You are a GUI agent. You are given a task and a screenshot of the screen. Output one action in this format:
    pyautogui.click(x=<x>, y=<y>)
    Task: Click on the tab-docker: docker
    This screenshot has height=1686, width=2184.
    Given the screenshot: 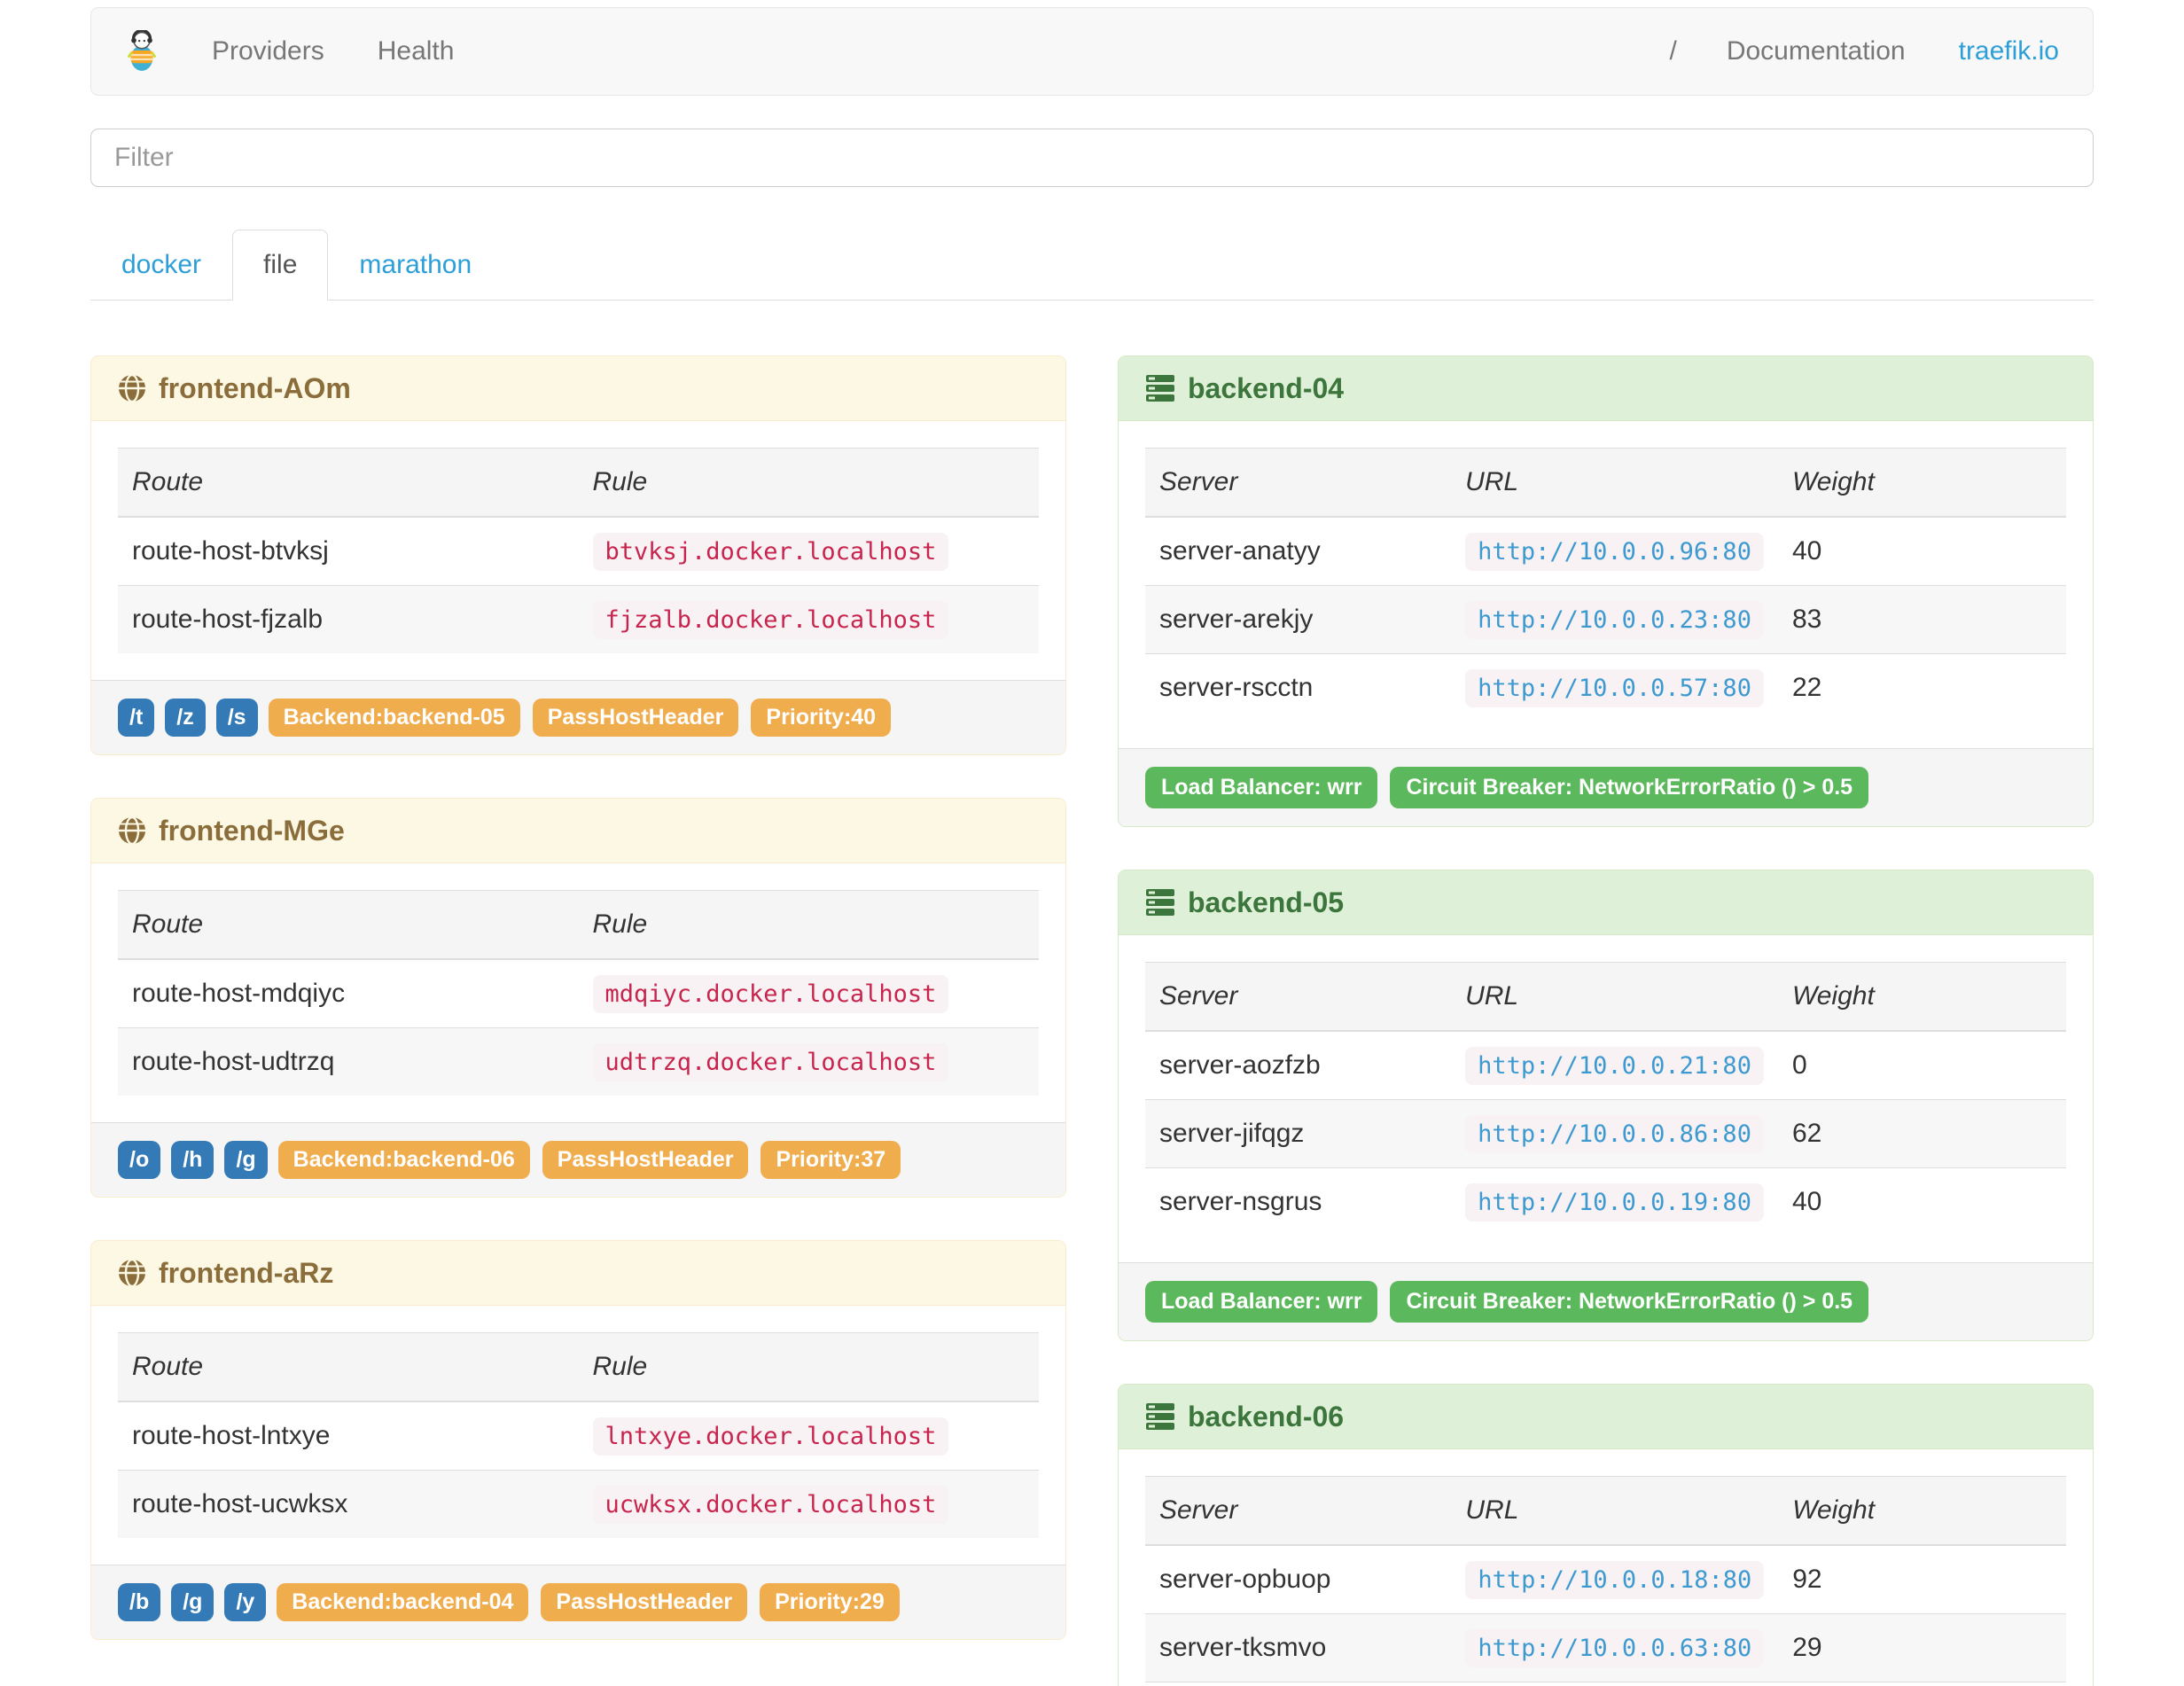 What is the action you would take?
    pyautogui.click(x=161, y=265)
    